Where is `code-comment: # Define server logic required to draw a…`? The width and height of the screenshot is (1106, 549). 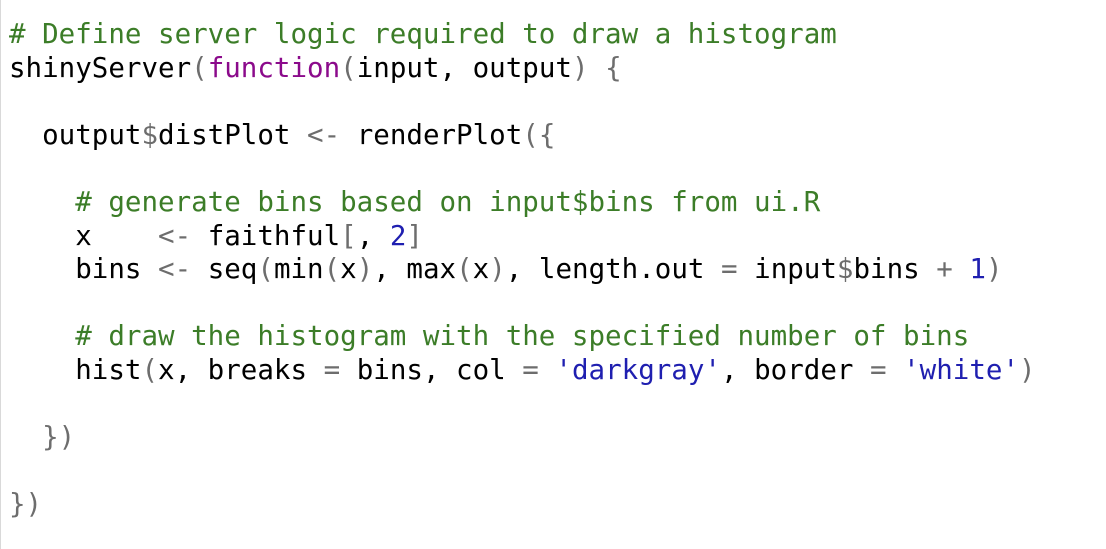 code-comment: # Define server logic required to draw a… is located at coordinates (423, 34).